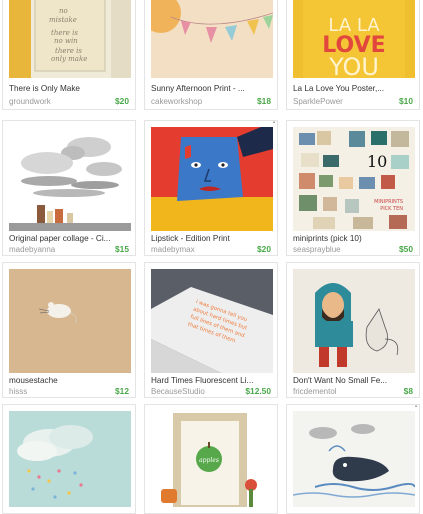 This screenshot has height=514, width=423. I want to click on art-text-line: mistake, so click(63, 20).